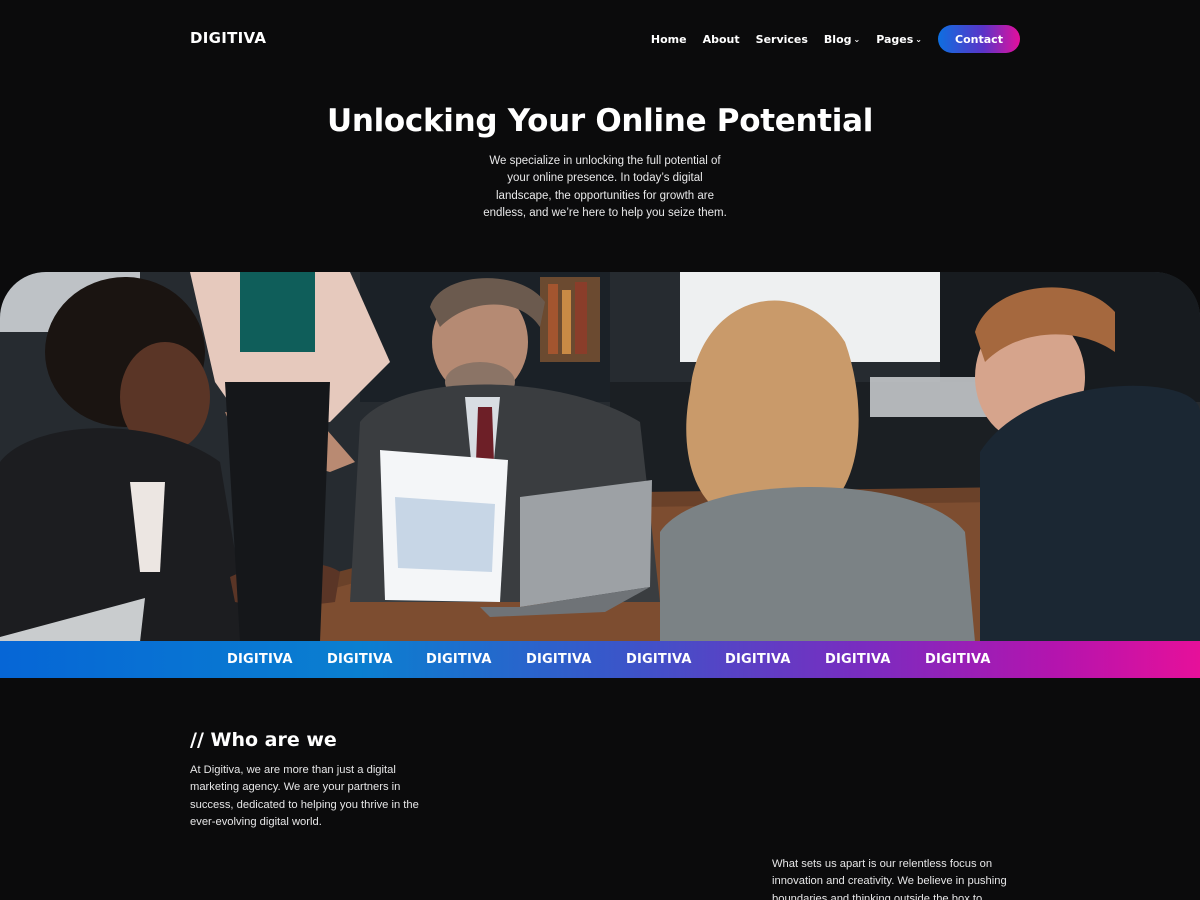  I want to click on nav-services: Services, so click(782, 39).